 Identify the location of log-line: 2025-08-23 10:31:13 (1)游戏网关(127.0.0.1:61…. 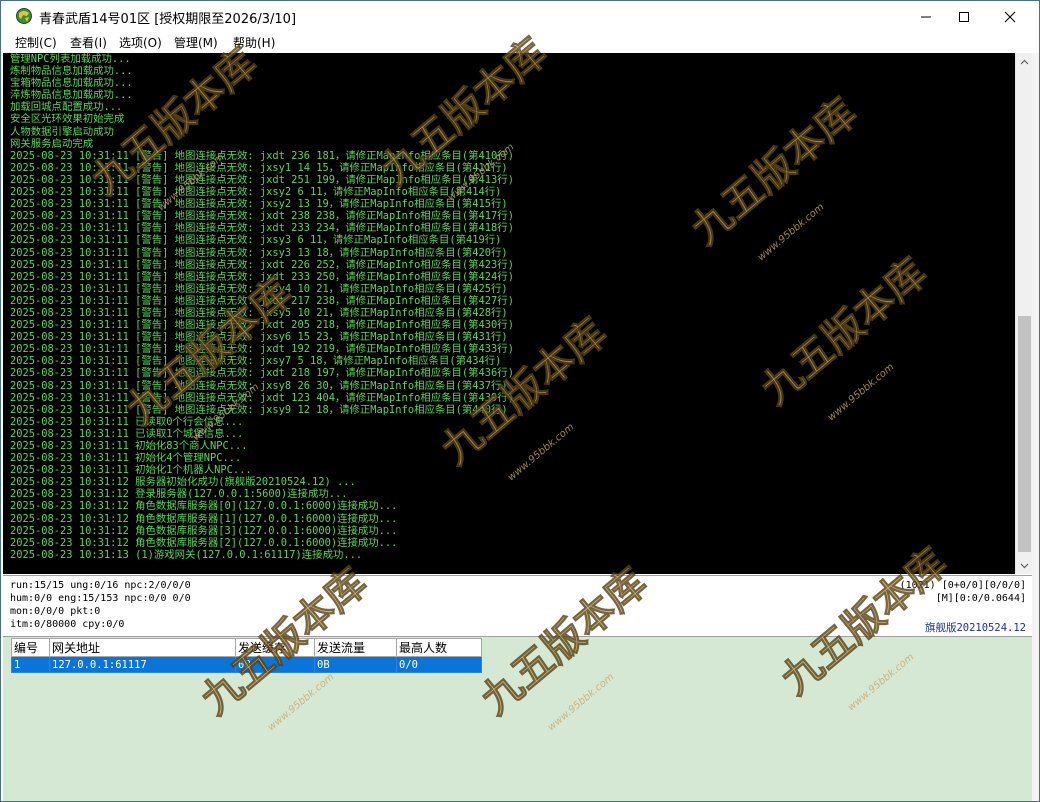
(186, 554).